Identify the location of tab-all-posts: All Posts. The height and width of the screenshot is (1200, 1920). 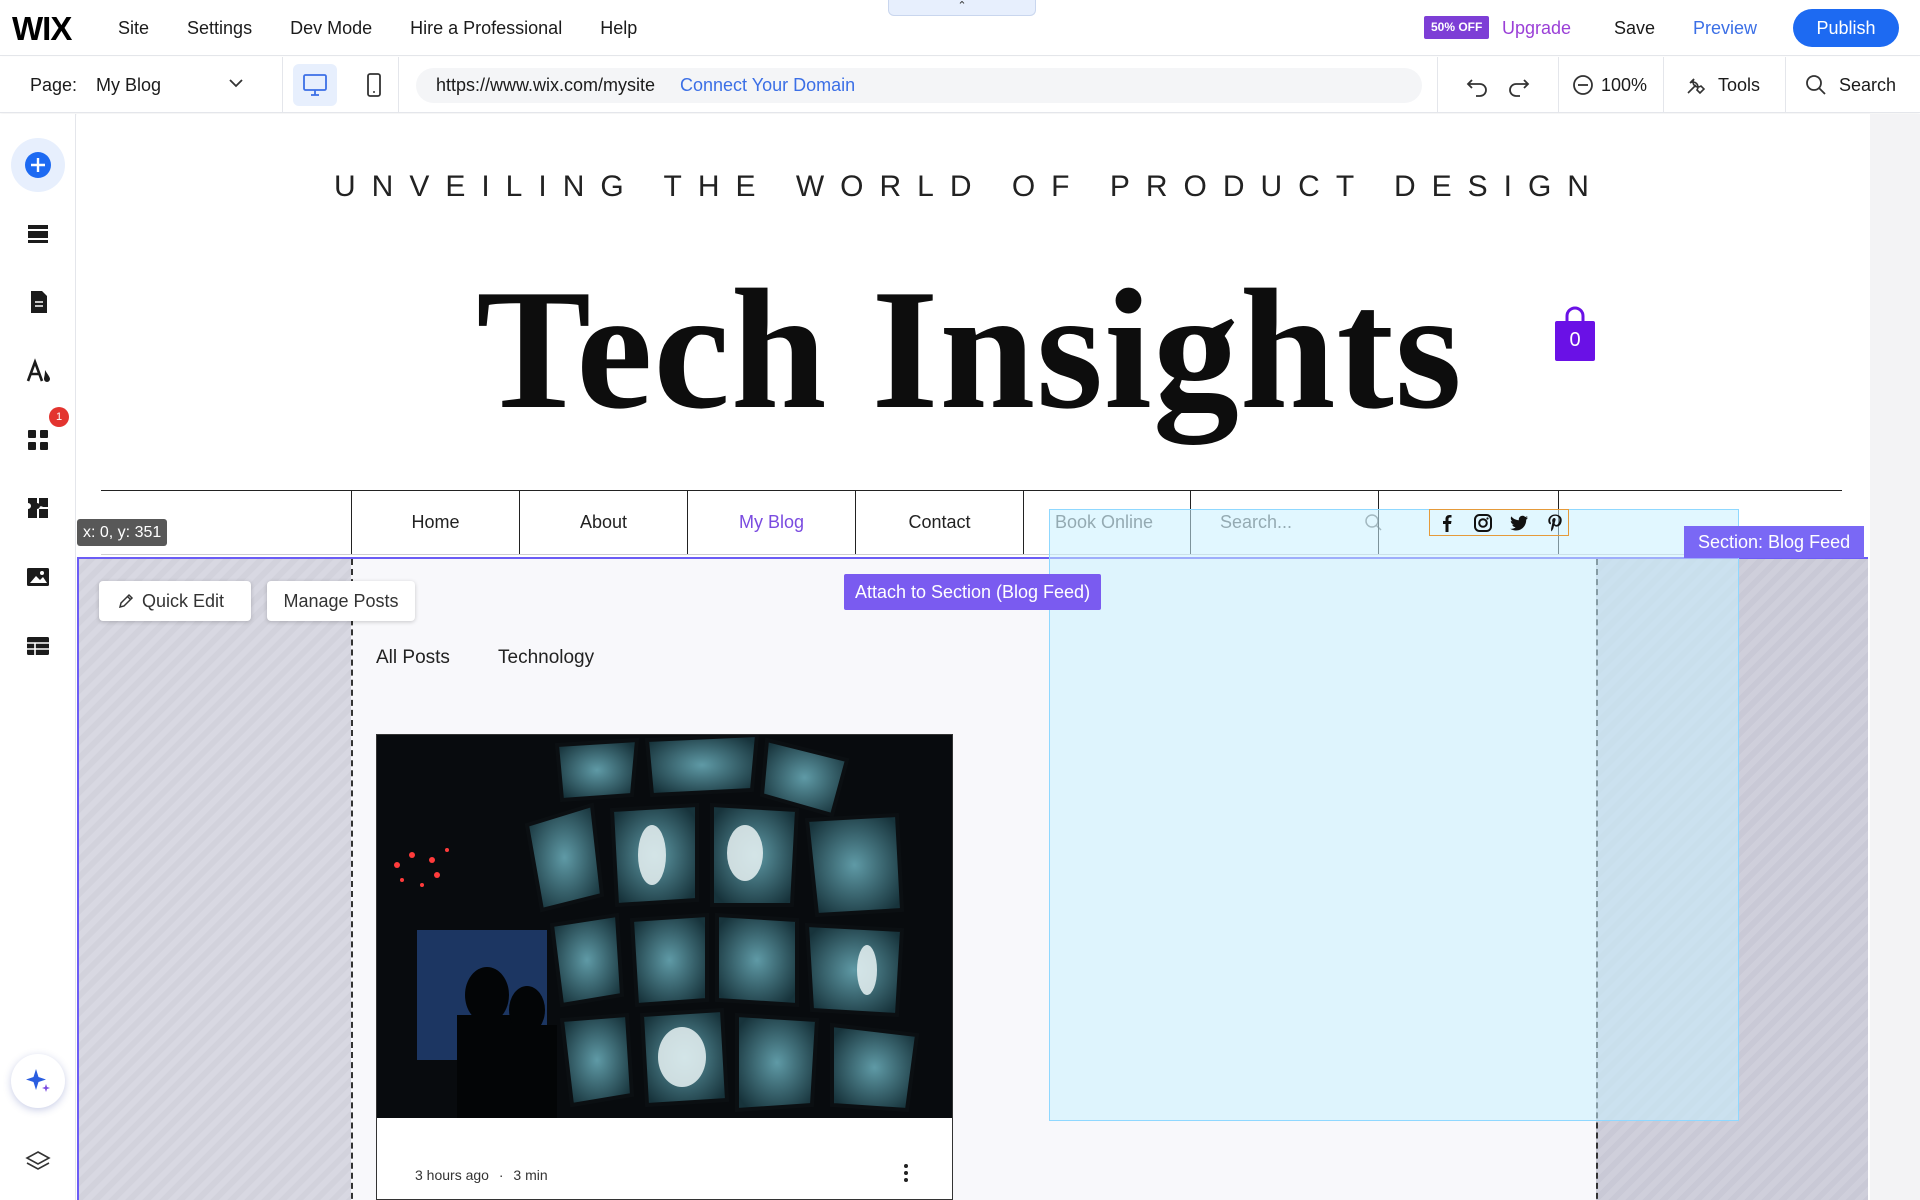
(413, 658).